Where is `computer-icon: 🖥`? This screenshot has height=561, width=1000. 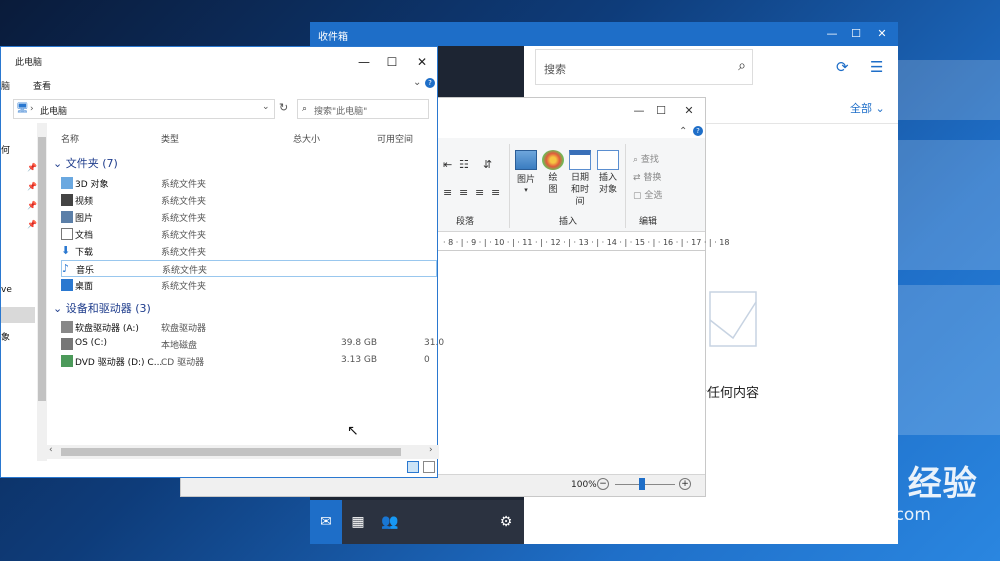
computer-icon: 🖥 is located at coordinates (22, 108).